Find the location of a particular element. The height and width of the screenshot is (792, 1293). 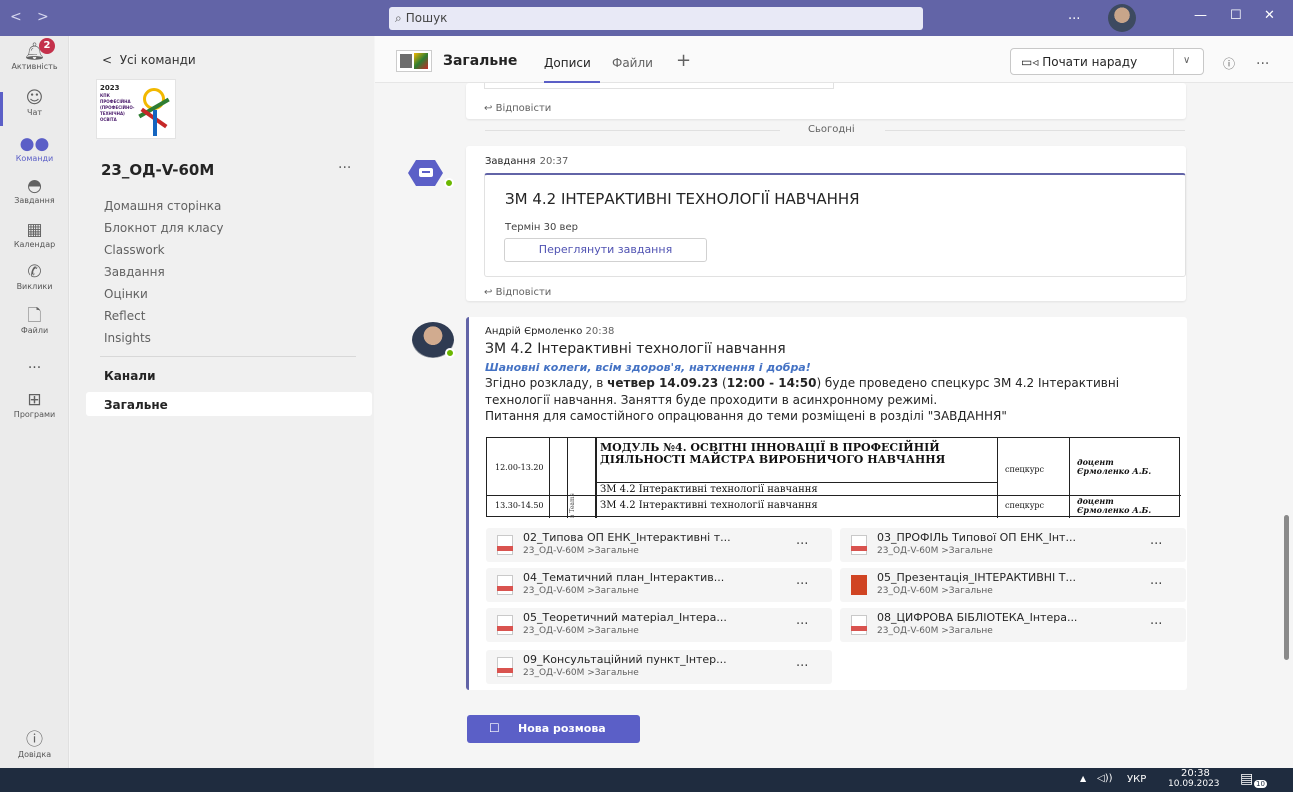

new-conversation-button: ☐ Нова розмова is located at coordinates (553, 729).